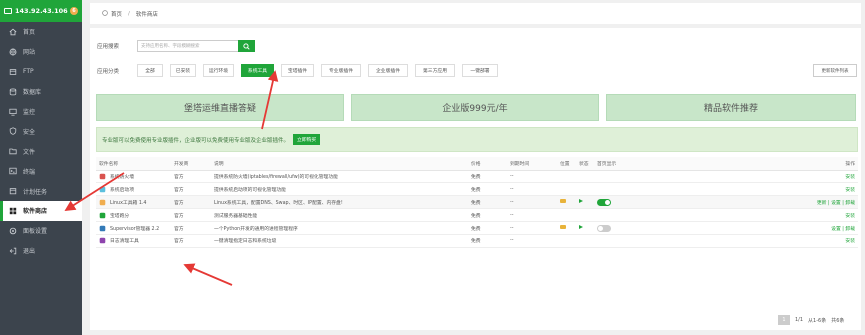 This screenshot has height=335, width=865. What do you see at coordinates (585, 164) in the screenshot?
I see `column-header: 状态` at bounding box center [585, 164].